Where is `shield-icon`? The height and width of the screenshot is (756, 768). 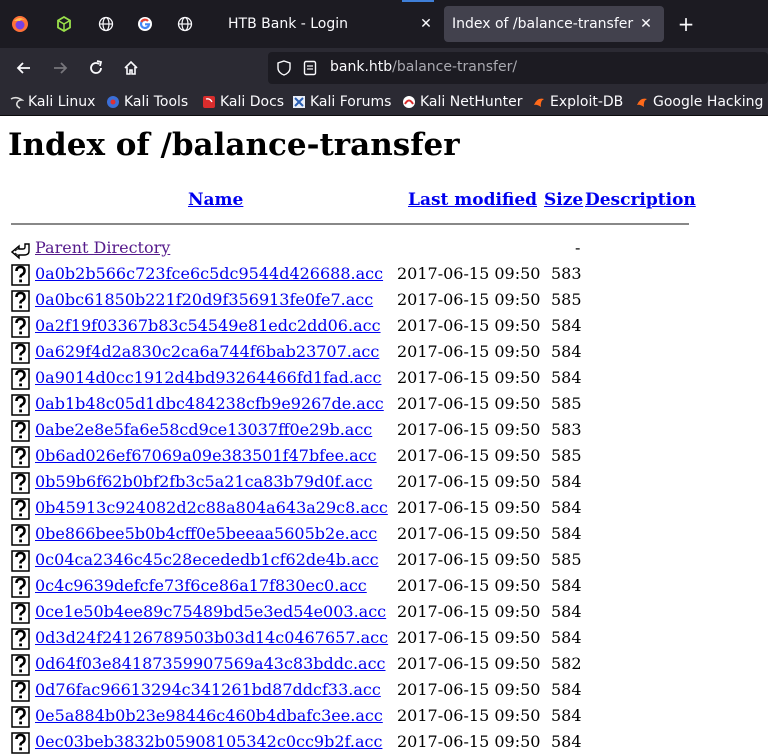
shield-icon is located at coordinates (284, 70).